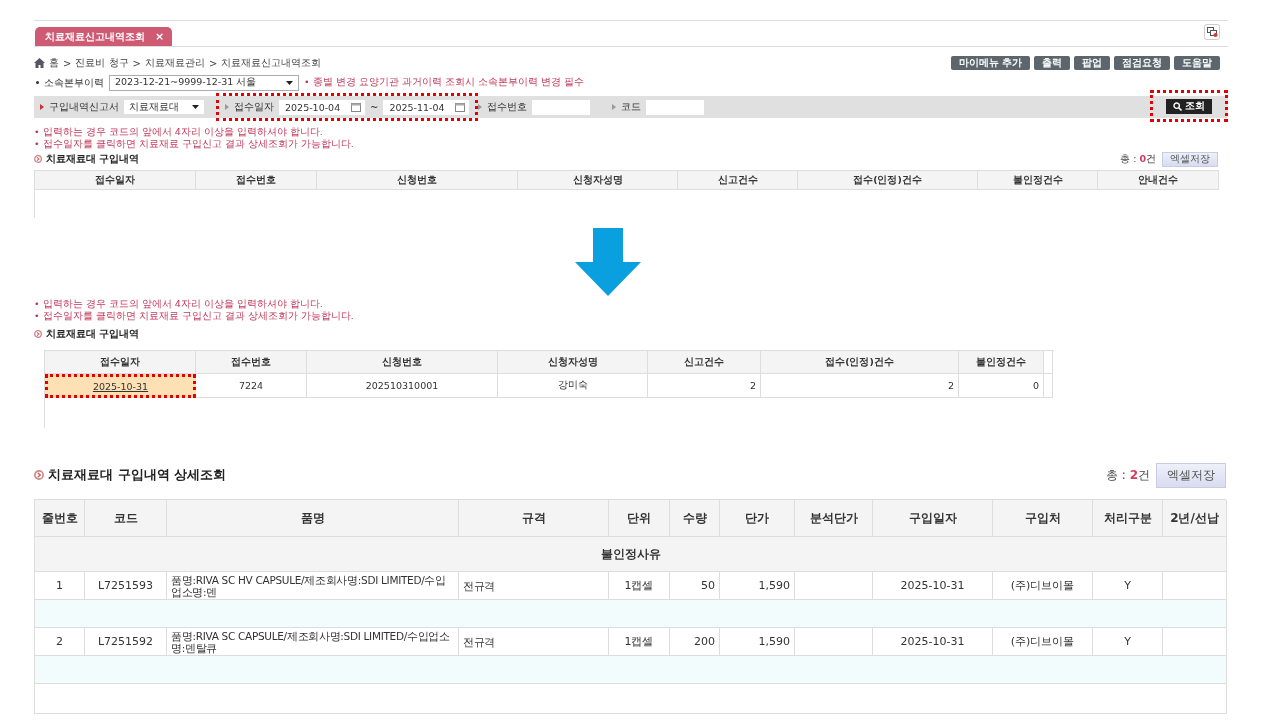  What do you see at coordinates (174, 63) in the screenshot?
I see `breadcrumb-item: 치료재료관리` at bounding box center [174, 63].